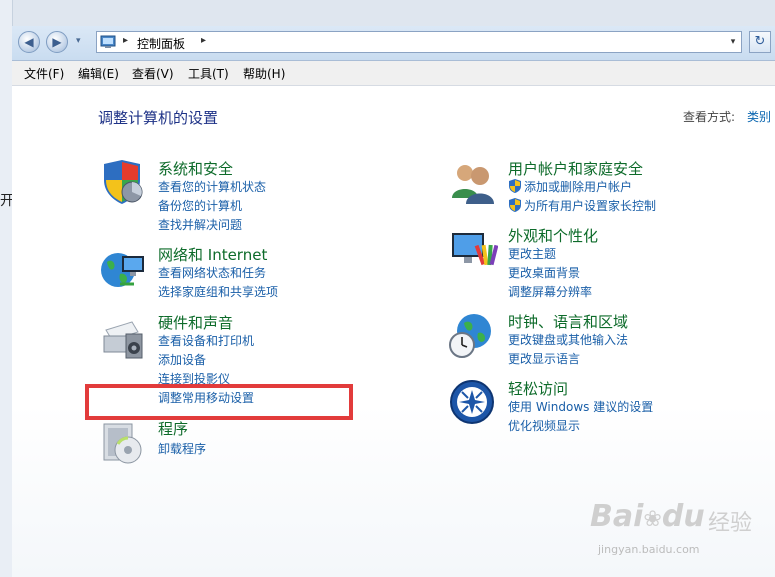 Image resolution: width=775 pixels, height=577 pixels. I want to click on view-by-dropdown: 类别, so click(759, 116).